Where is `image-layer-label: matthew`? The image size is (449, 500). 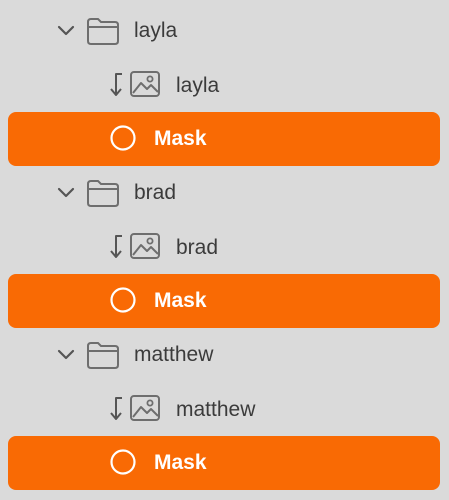
image-layer-label: matthew is located at coordinates (216, 409).